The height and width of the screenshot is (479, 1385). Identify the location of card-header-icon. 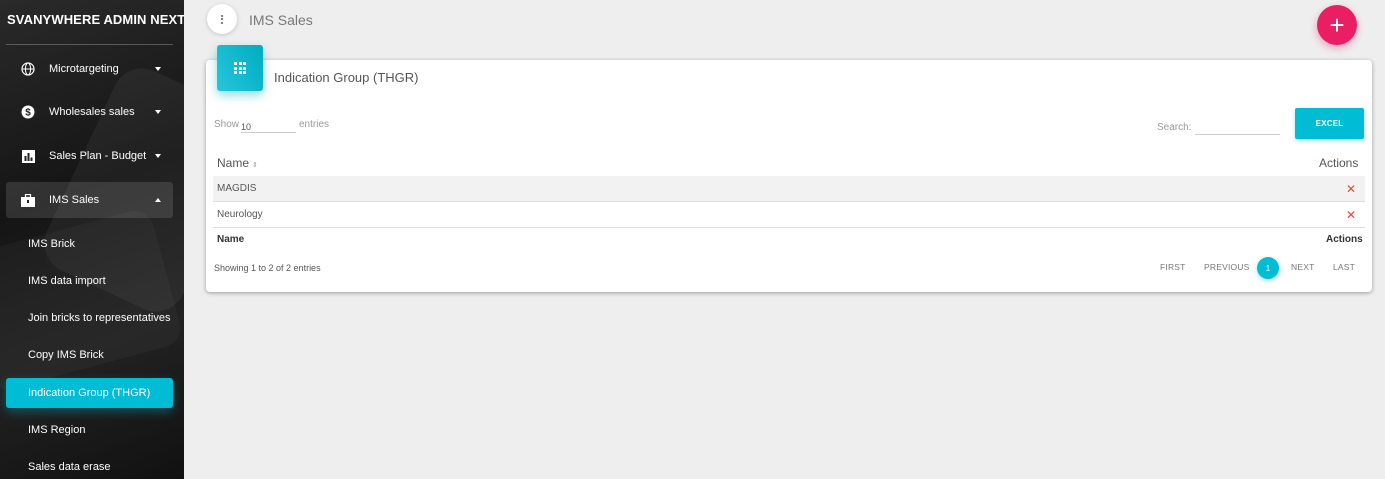
(240, 68).